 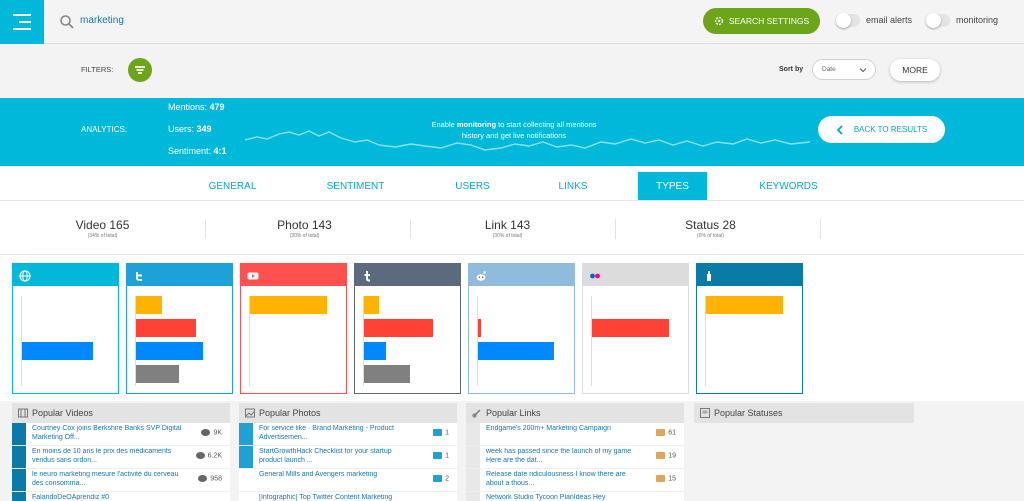 I want to click on type-count-percent: (6% of total), so click(x=710, y=236).